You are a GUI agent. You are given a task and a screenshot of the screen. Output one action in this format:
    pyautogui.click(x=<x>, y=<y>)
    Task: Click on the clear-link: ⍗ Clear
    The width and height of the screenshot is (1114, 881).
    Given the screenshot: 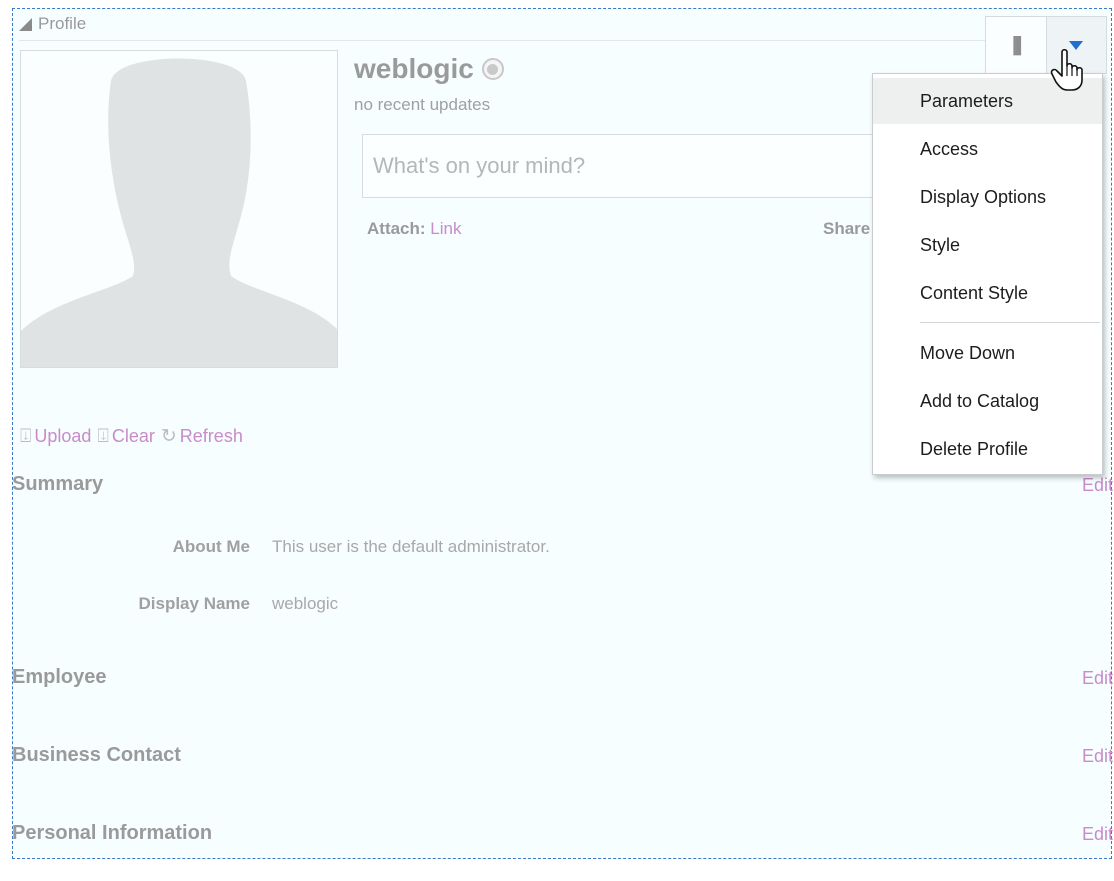 What is the action you would take?
    pyautogui.click(x=125, y=437)
    